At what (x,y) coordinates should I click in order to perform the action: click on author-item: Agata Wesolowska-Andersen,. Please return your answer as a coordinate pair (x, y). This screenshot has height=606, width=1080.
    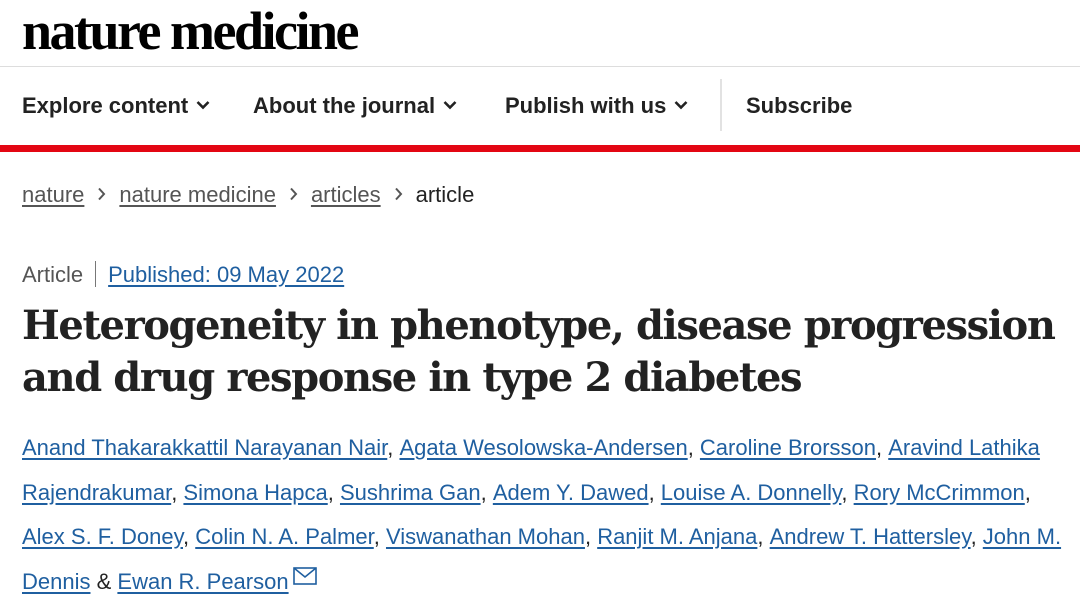
    Looking at the image, I should click on (549, 447).